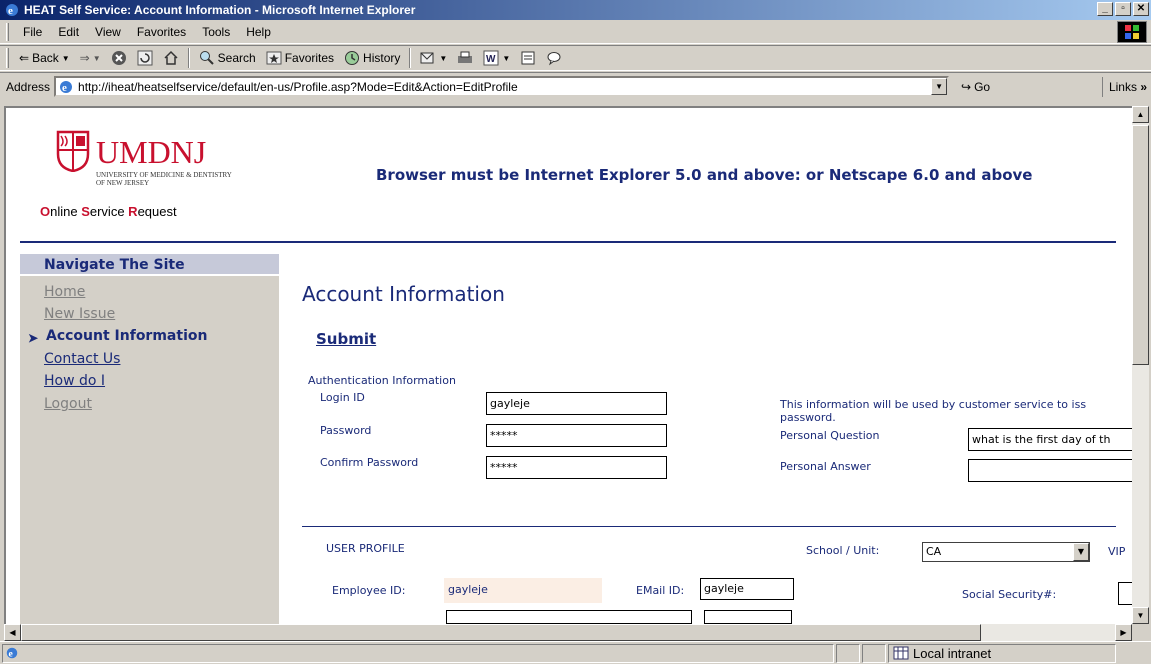 Image resolution: width=1151 pixels, height=664 pixels. What do you see at coordinates (966, 86) in the screenshot?
I see `go-arrow-icon: ↪` at bounding box center [966, 86].